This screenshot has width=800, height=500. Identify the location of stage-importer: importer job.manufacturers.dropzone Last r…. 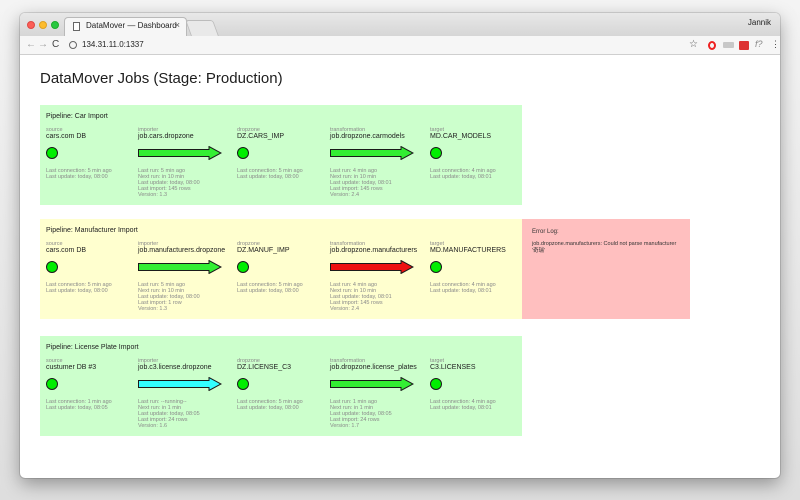
(188, 279).